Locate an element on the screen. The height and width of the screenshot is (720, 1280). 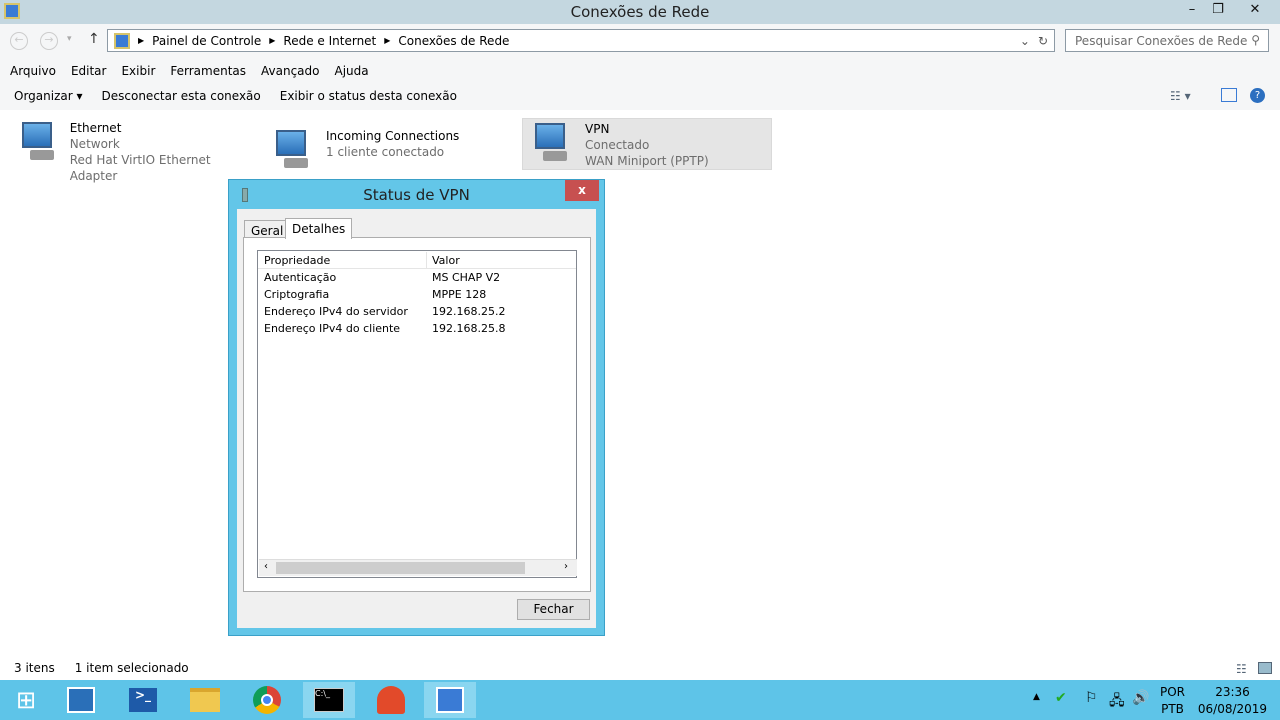
table-row: Endereço IPv4 do servidor 192.168.25.2 is located at coordinates (417, 311).